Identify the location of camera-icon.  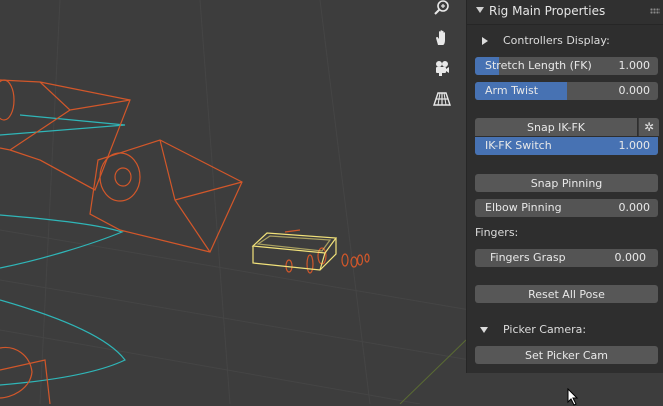
(442, 68).